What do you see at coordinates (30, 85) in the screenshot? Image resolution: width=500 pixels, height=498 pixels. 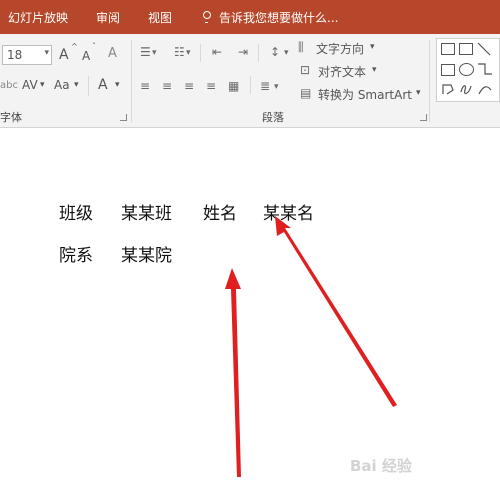 I see `char-spacing-button: AV` at bounding box center [30, 85].